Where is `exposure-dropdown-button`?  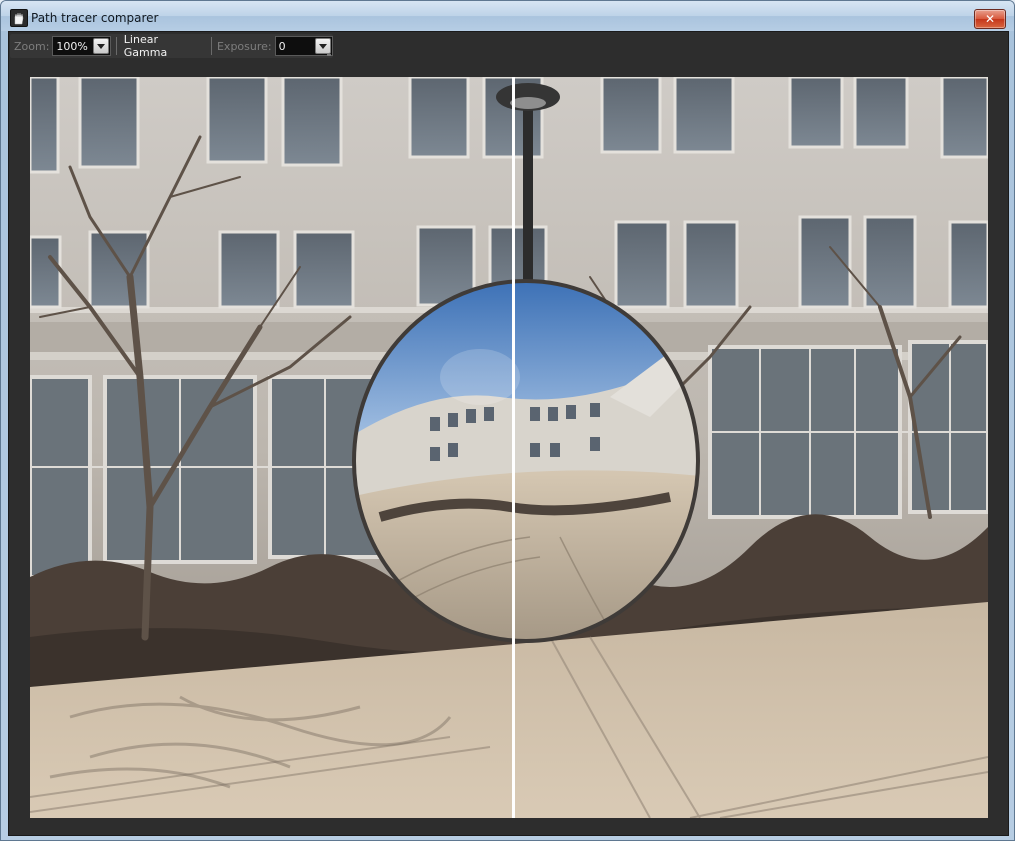
exposure-dropdown-button is located at coordinates (323, 46).